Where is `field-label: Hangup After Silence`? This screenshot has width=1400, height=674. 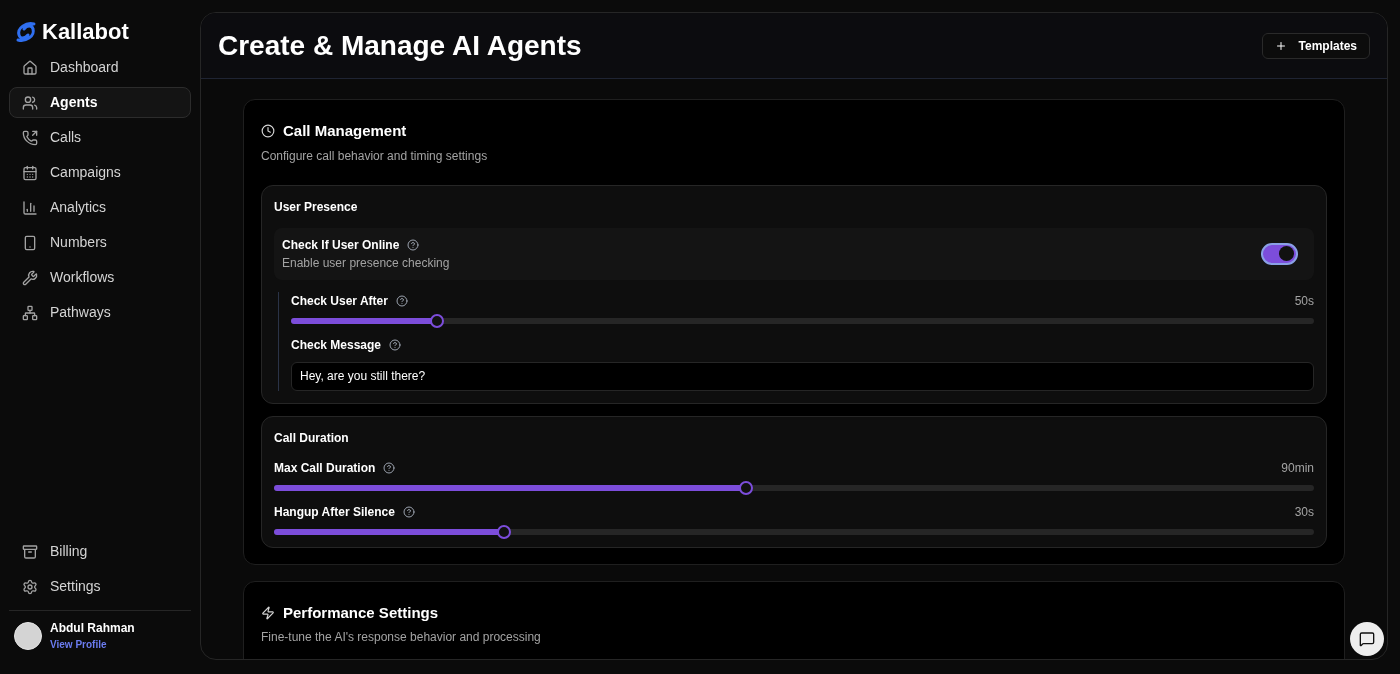 field-label: Hangup After Silence is located at coordinates (334, 512).